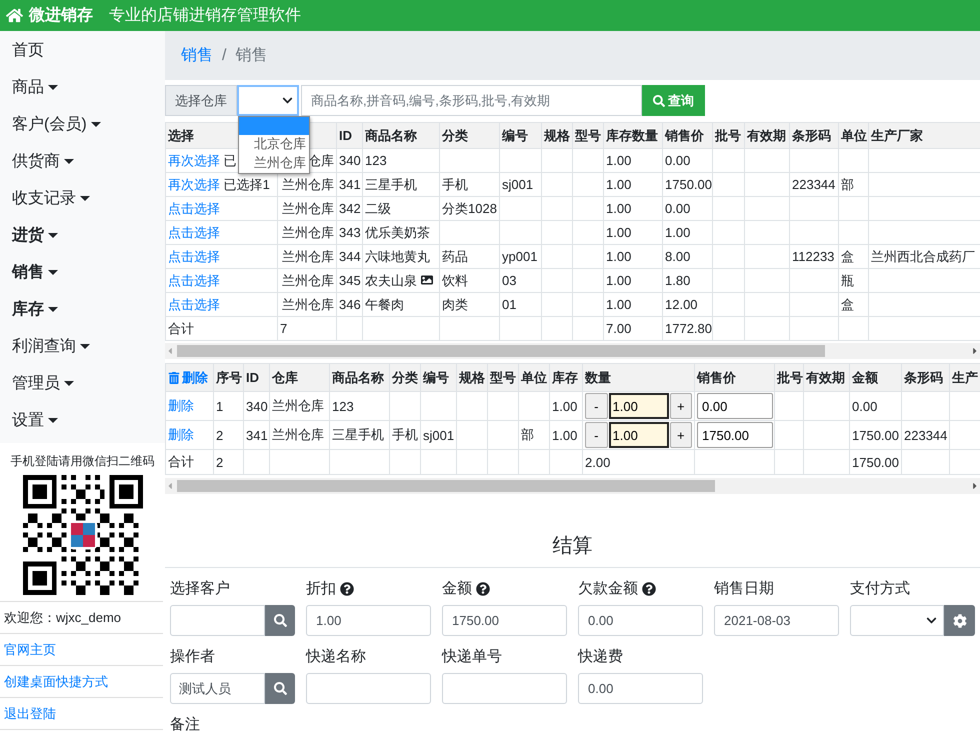  I want to click on settings-button, so click(959, 620).